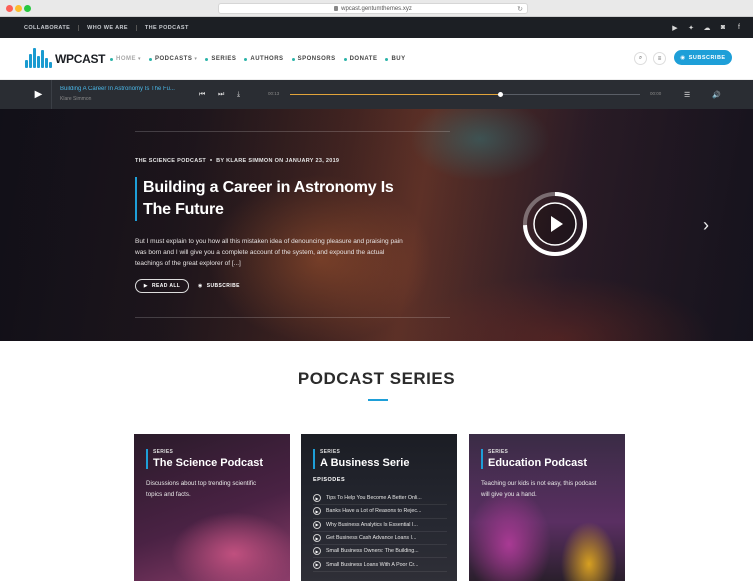  I want to click on read-all-label: READ ALL, so click(166, 286).